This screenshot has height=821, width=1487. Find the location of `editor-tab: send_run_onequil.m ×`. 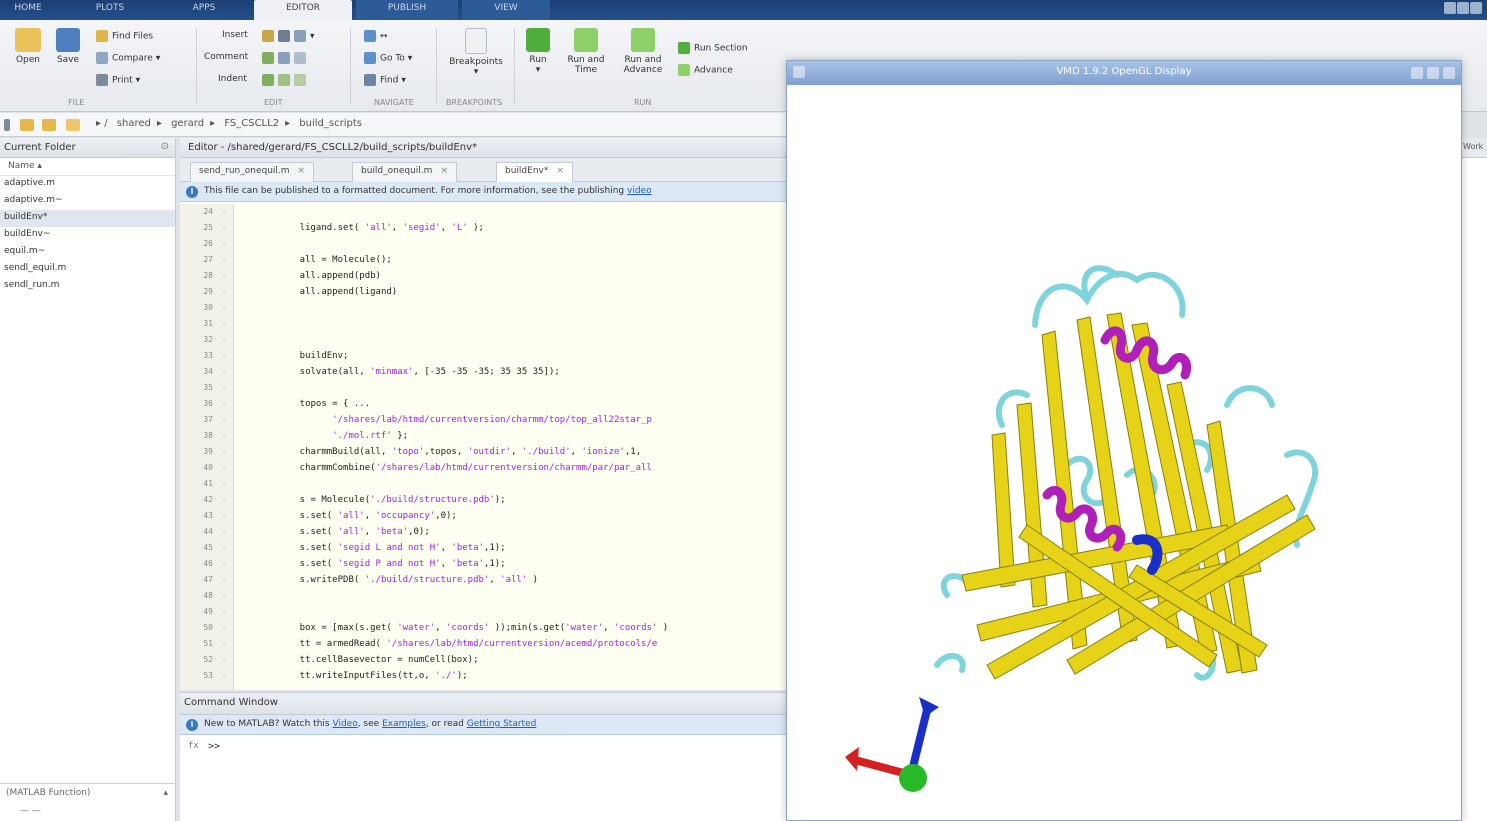

editor-tab: send_run_onequil.m × is located at coordinates (252, 172).